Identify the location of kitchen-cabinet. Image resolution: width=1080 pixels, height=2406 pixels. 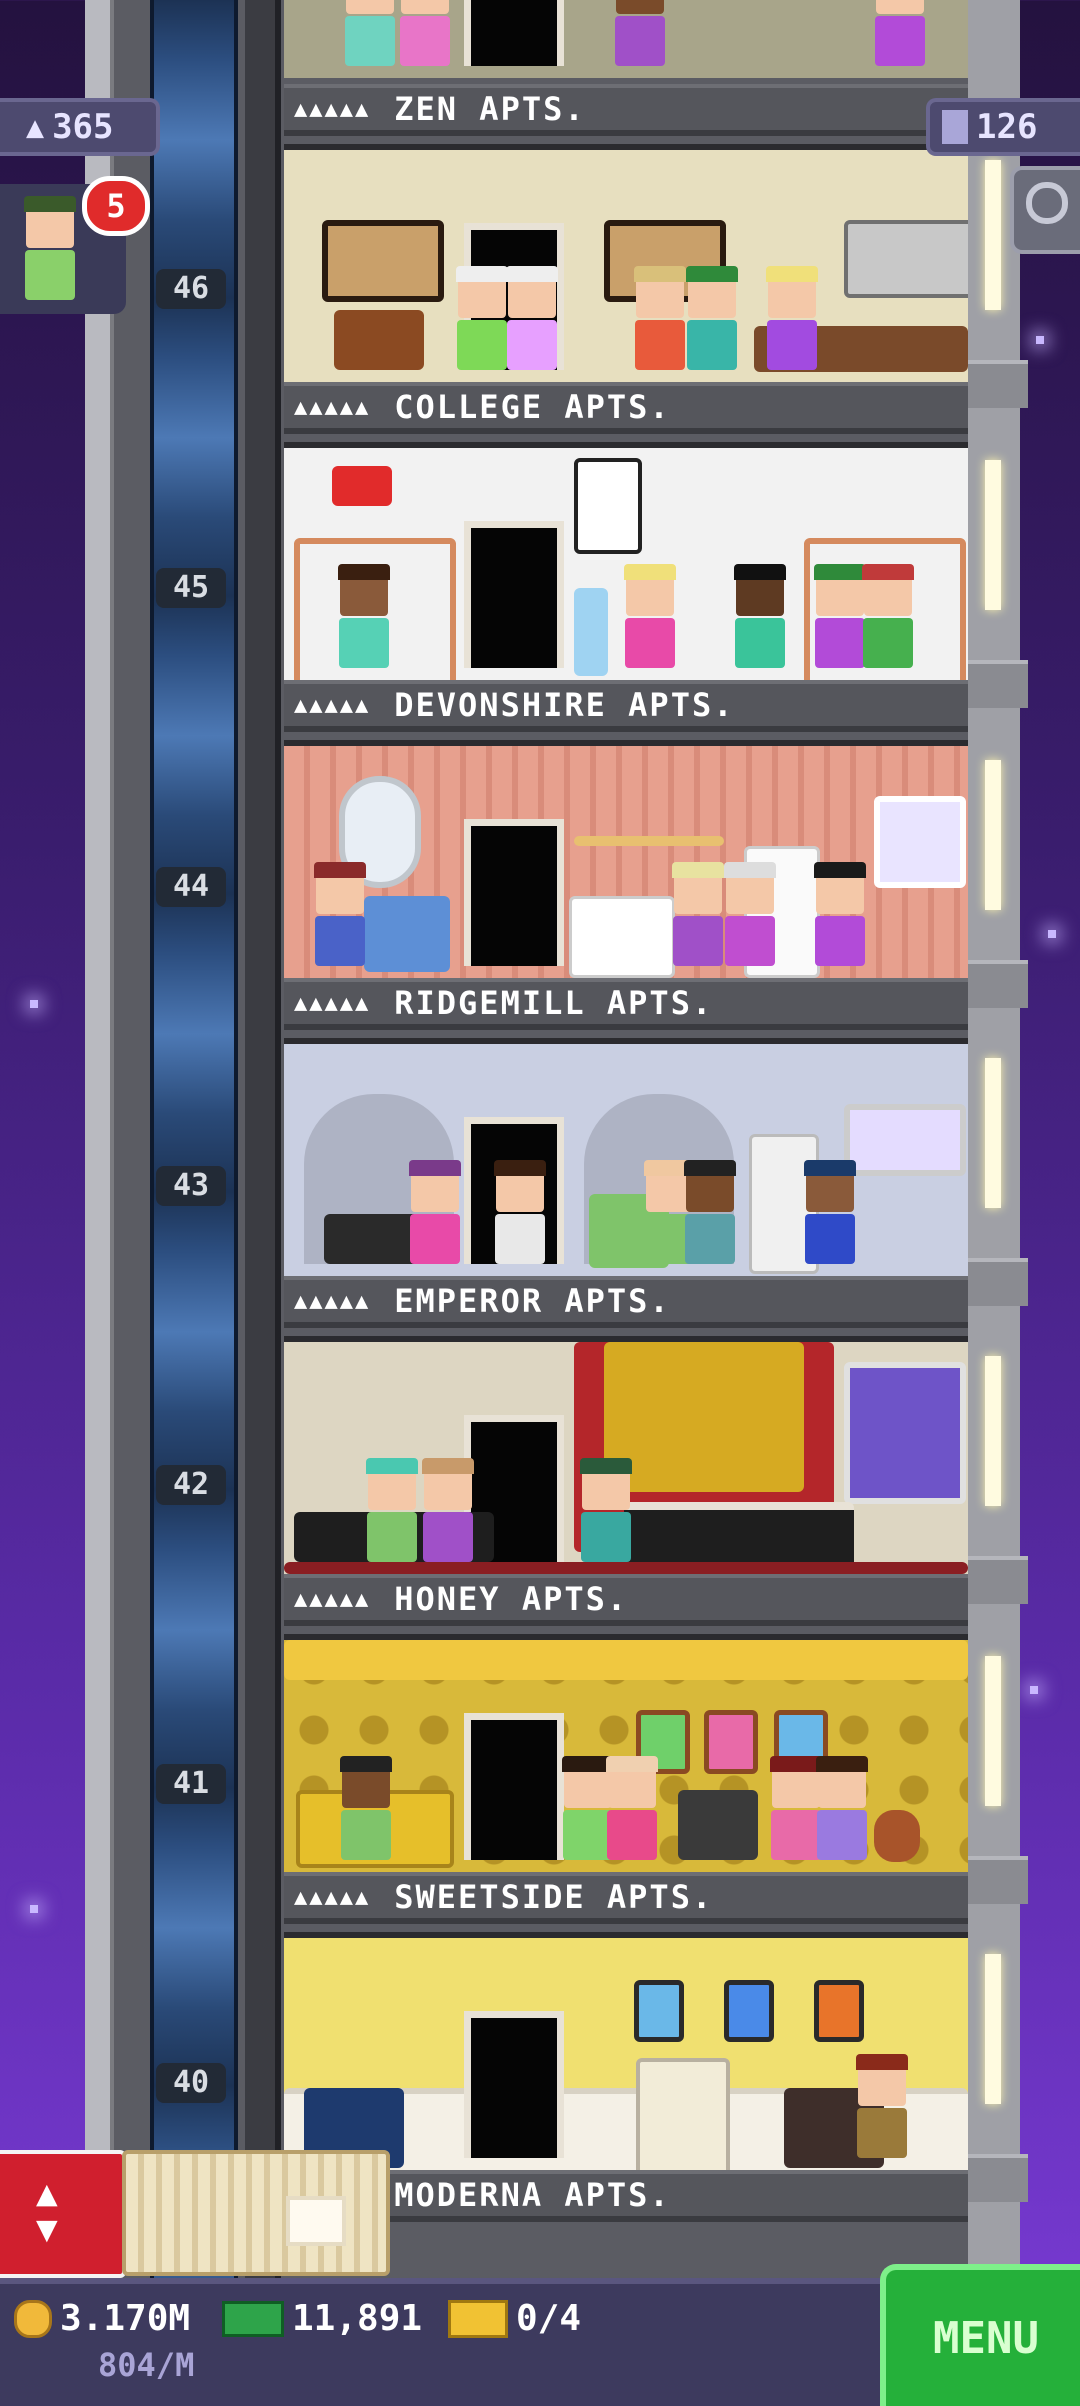
(906, 259).